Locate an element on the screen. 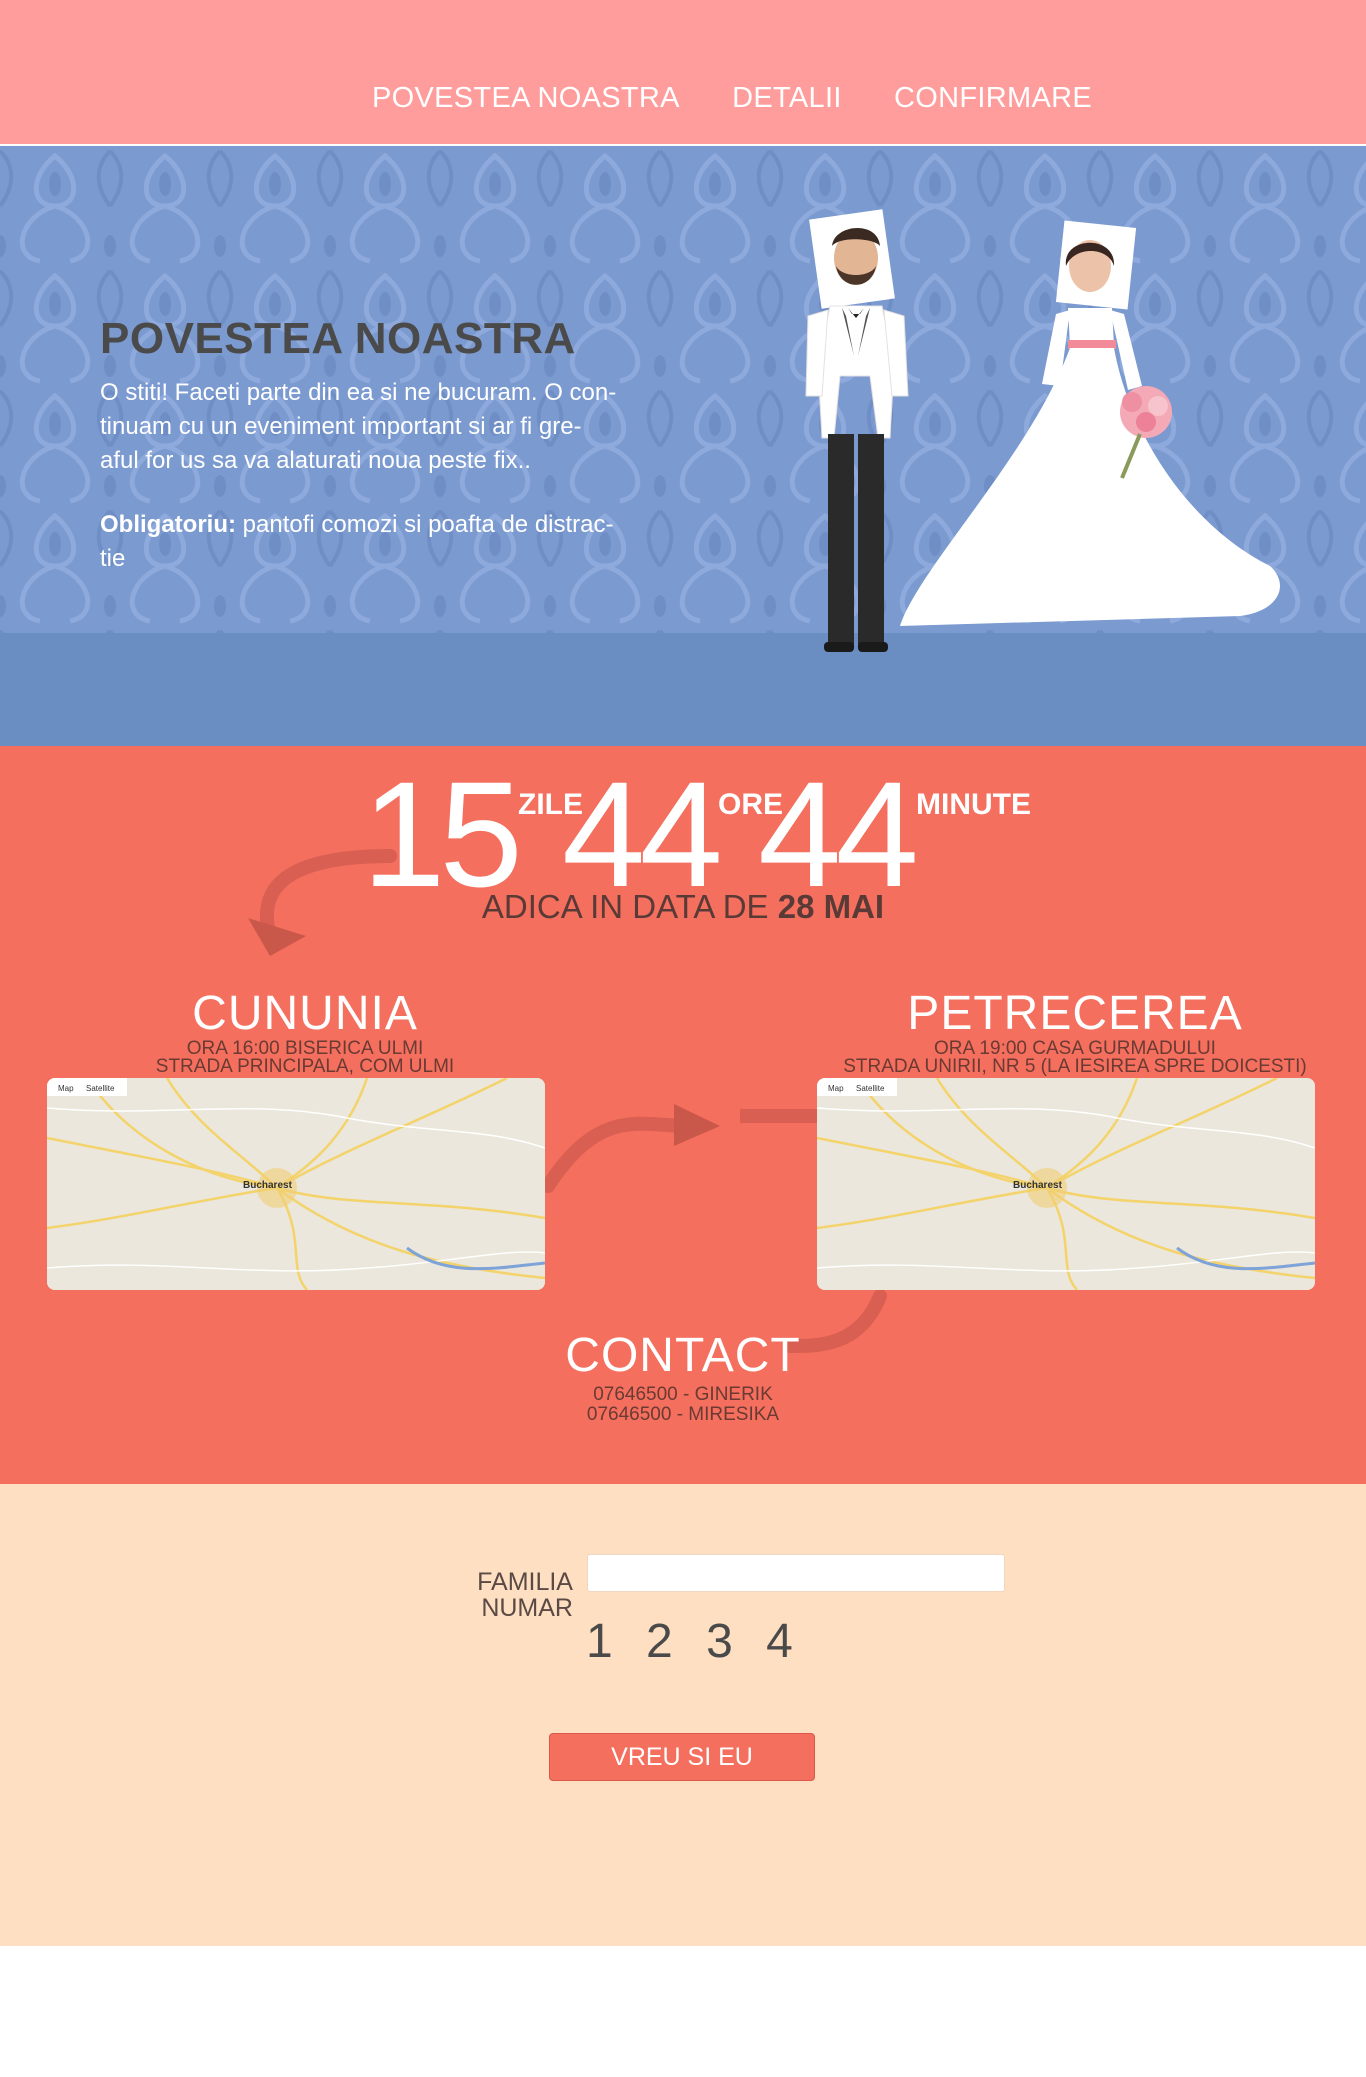 The height and width of the screenshot is (2077, 1366). nav-item-confirm: CONFIRMARE is located at coordinates (993, 98).